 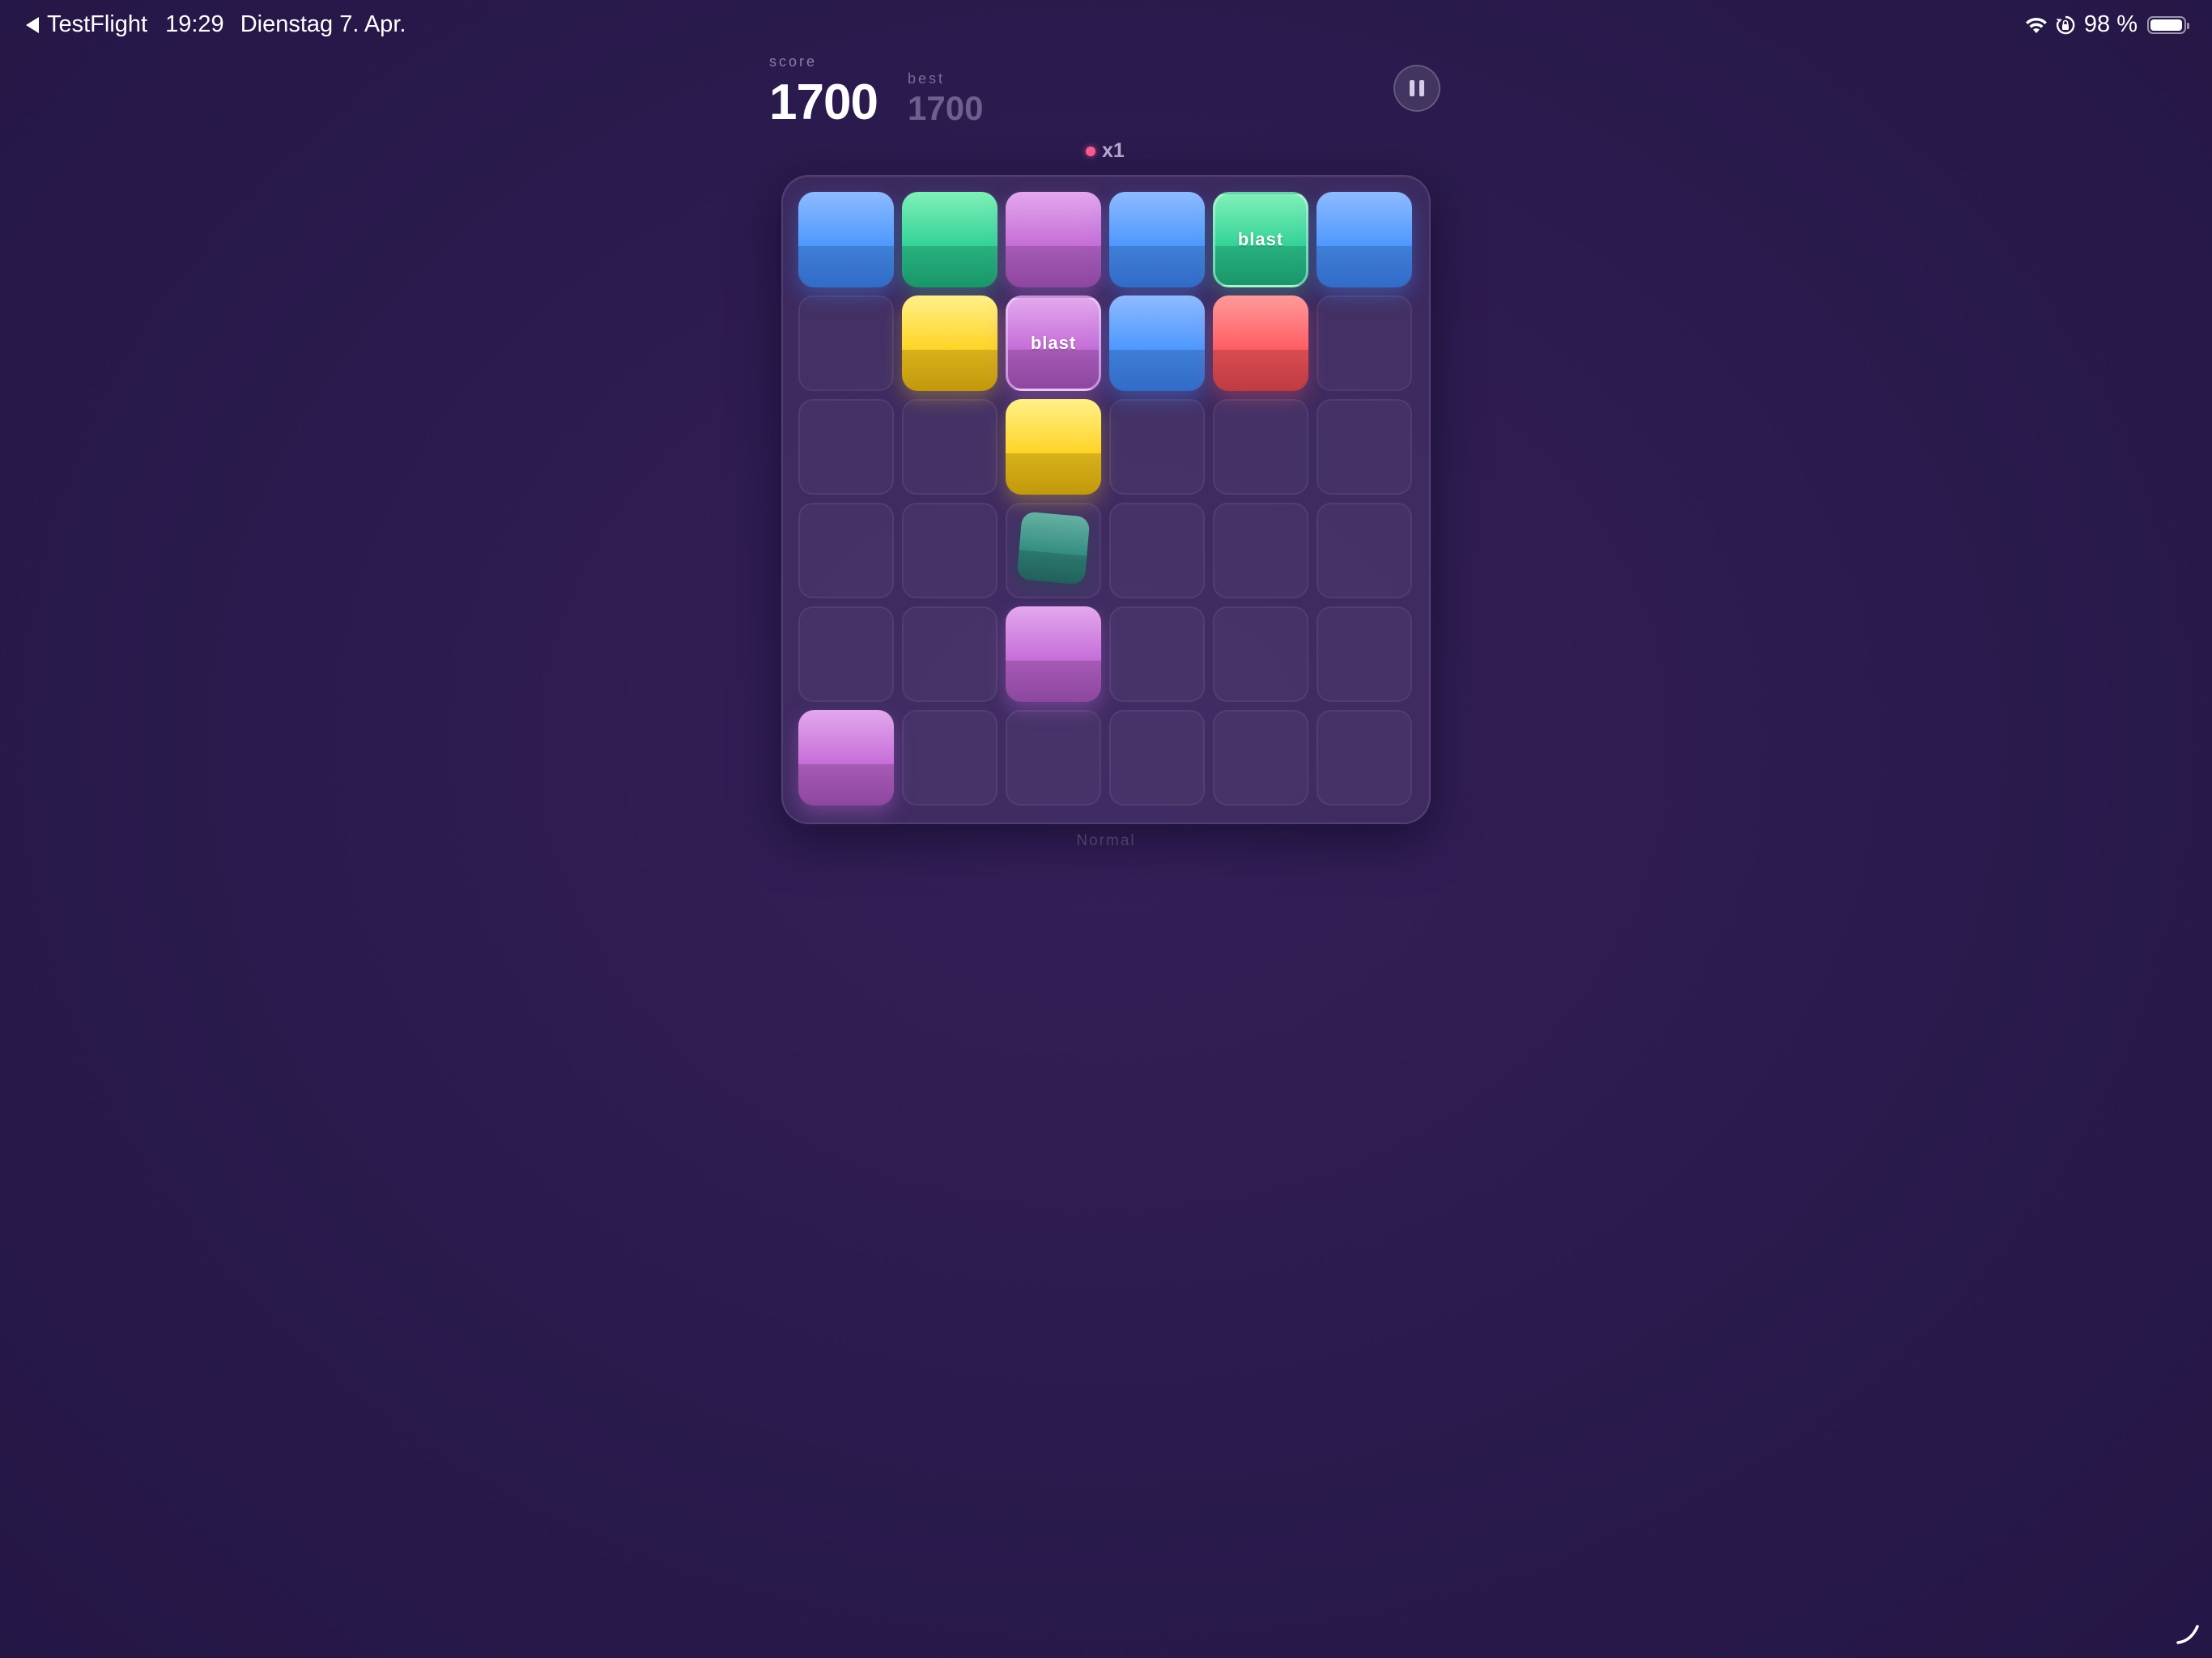 I want to click on pause-button, so click(x=1416, y=88).